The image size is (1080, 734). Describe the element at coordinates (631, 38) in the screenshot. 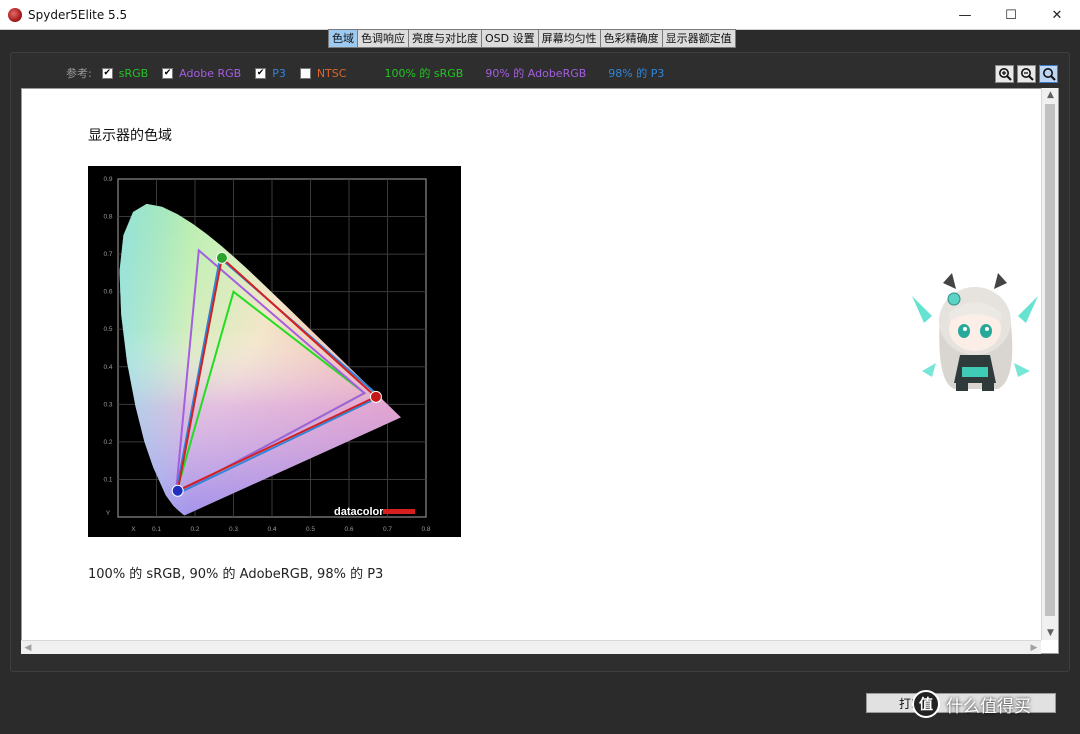

I see `tab-color-accuracy: 色彩精确度` at that location.